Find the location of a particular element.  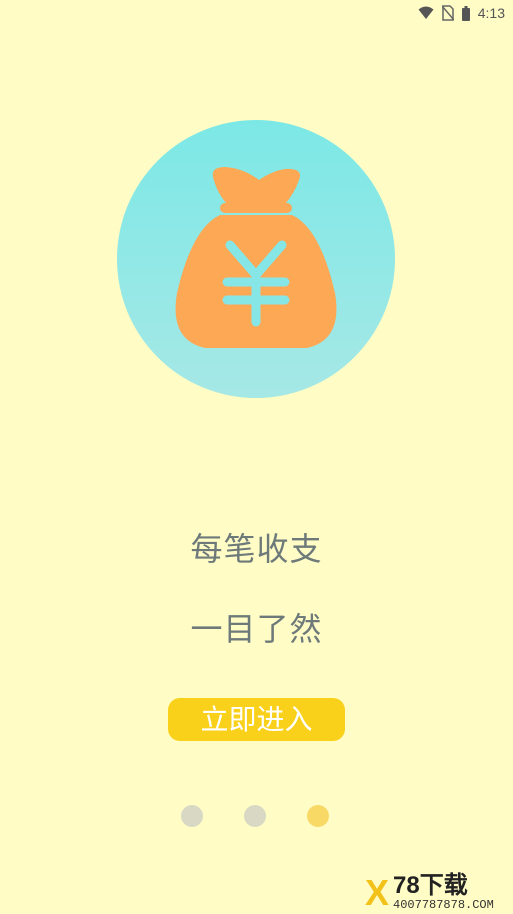

headline-line-1: 每笔收支 is located at coordinates (256, 549).